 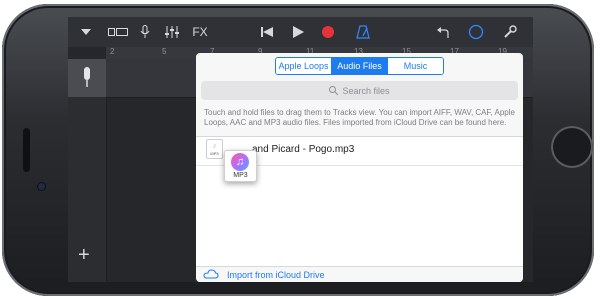 What do you see at coordinates (86, 32) in the screenshot?
I see `chevron-down-icon` at bounding box center [86, 32].